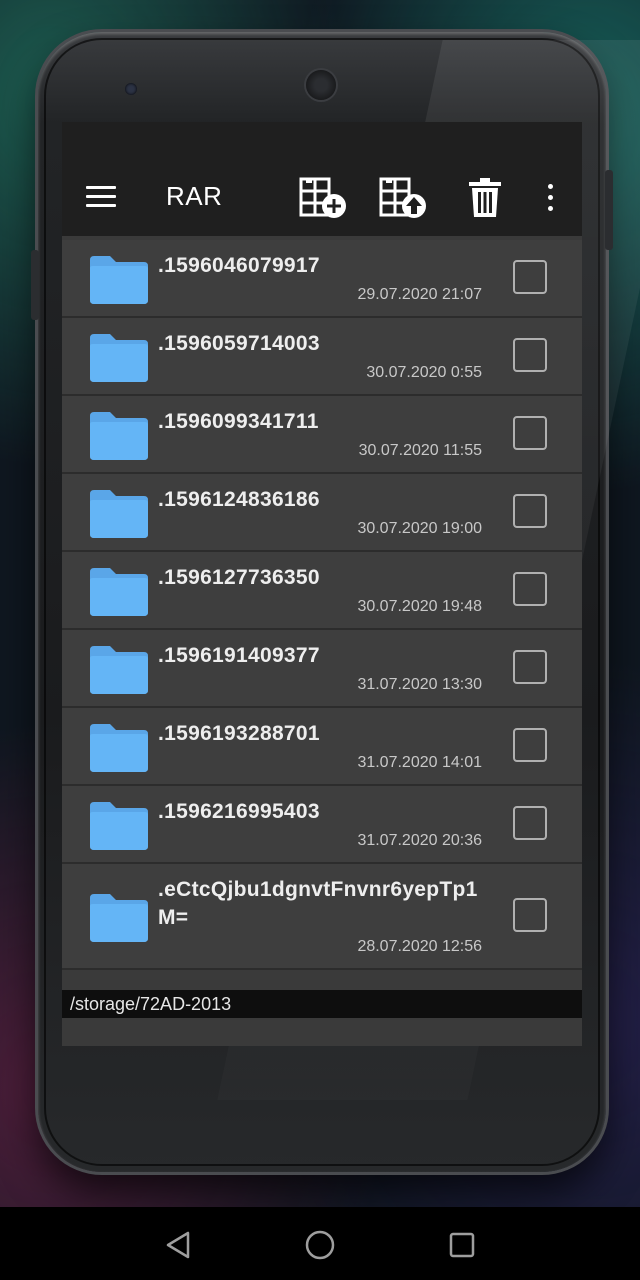 The height and width of the screenshot is (1280, 640). Describe the element at coordinates (322, 1004) in the screenshot. I see `path-bar: /storage/72AD-2013` at that location.